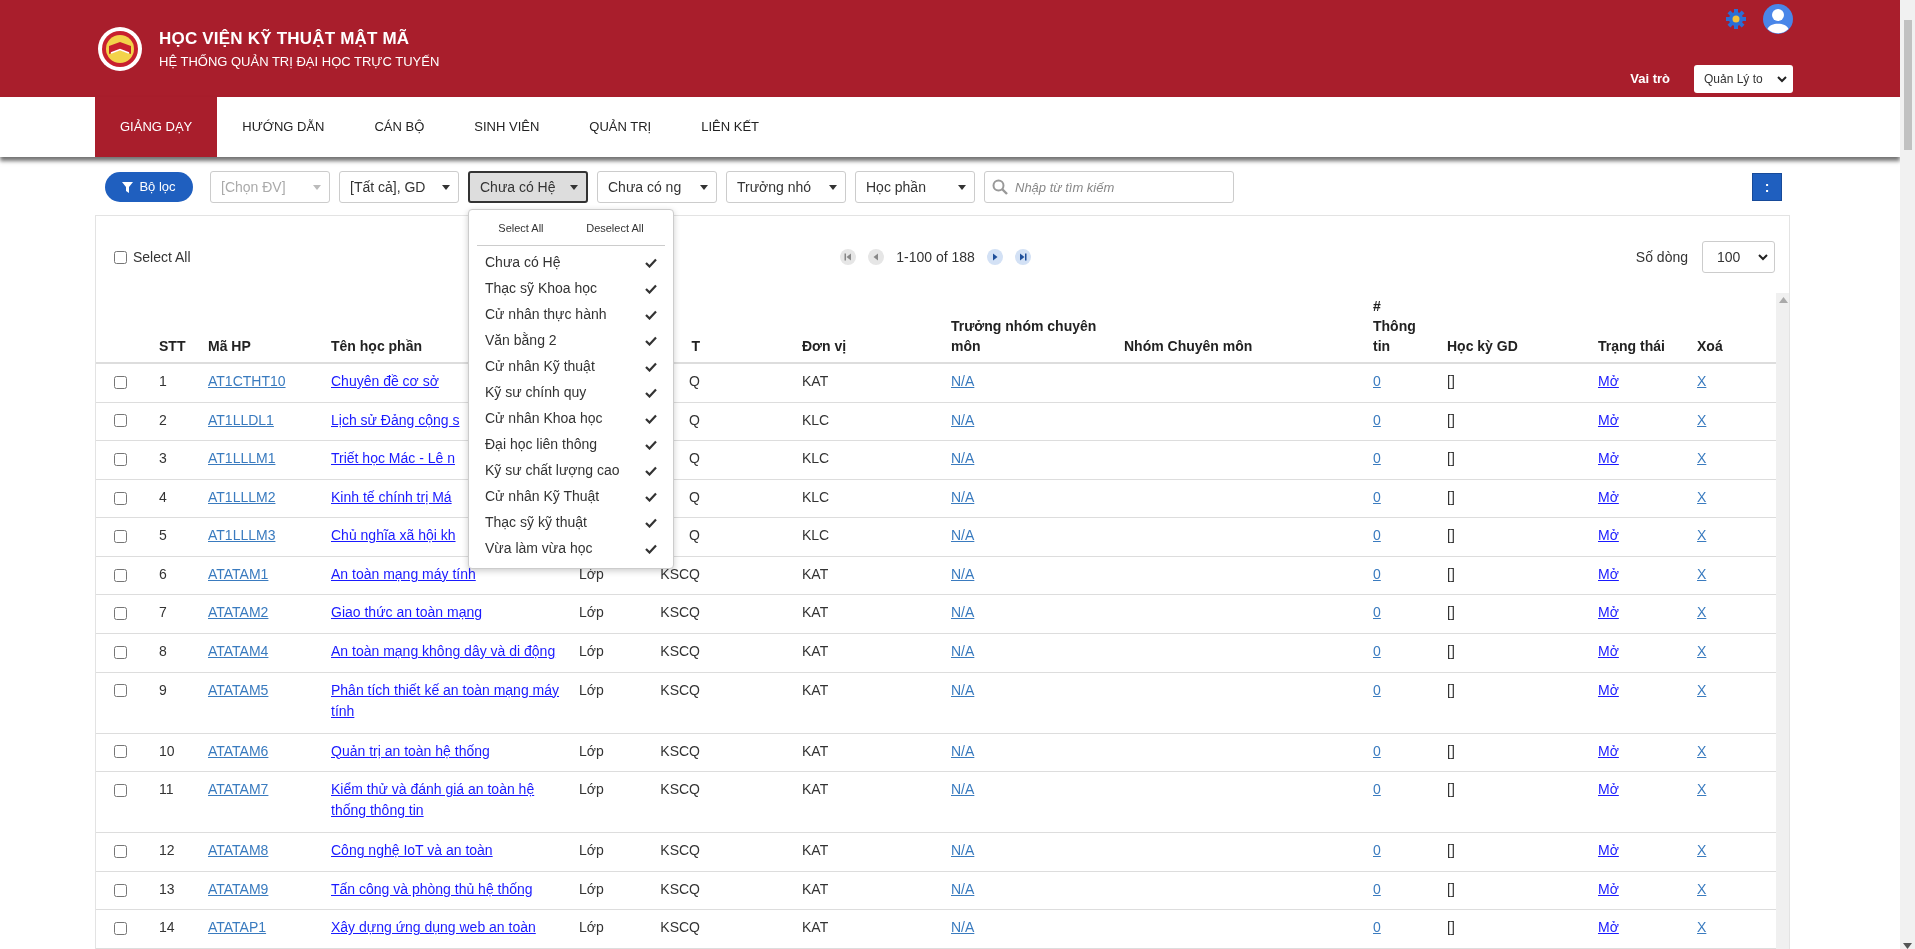  What do you see at coordinates (403, 574) in the screenshot?
I see `course-name-link: An toàn mạng máy tính` at bounding box center [403, 574].